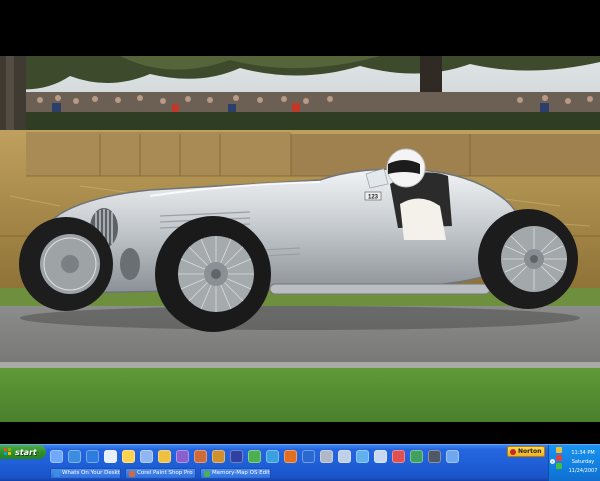 This screenshot has width=600, height=481. Describe the element at coordinates (583, 471) in the screenshot. I see `clock-date: 11/24/2007` at that location.